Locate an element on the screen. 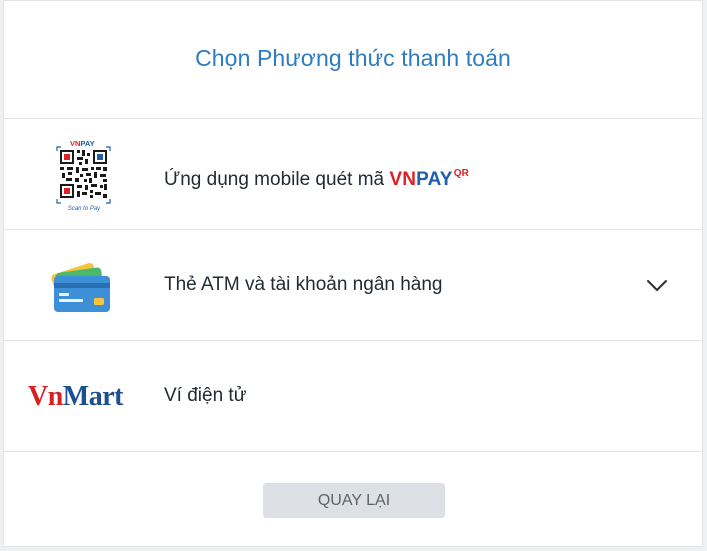  vnpay-qr-icon-graphic: VNPAY Scan to Pay is located at coordinates (83, 175).